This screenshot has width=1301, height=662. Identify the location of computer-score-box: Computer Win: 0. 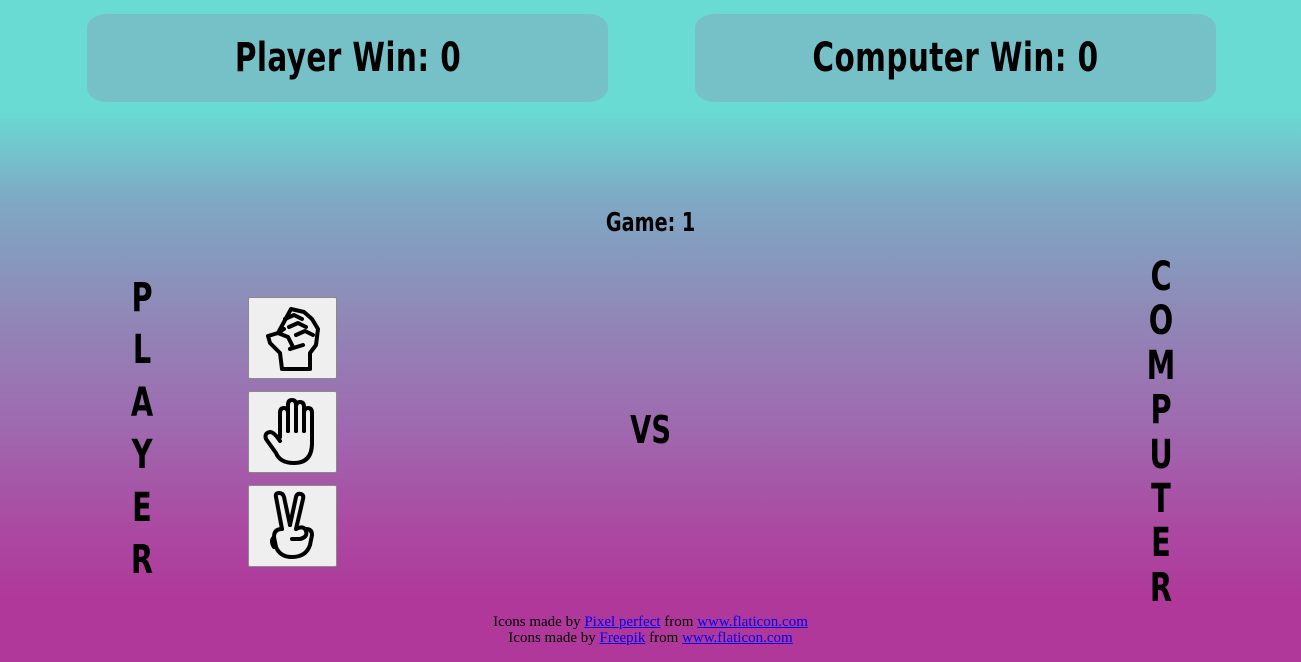
(955, 58).